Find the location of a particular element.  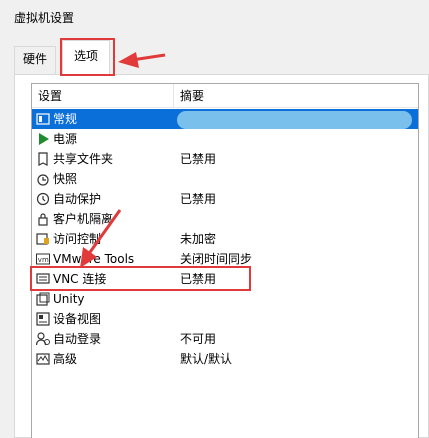

autoprotect-icon is located at coordinates (43, 199).